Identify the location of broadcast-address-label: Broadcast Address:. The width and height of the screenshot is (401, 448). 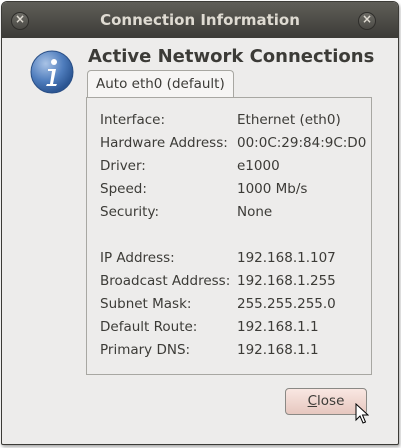
(165, 281).